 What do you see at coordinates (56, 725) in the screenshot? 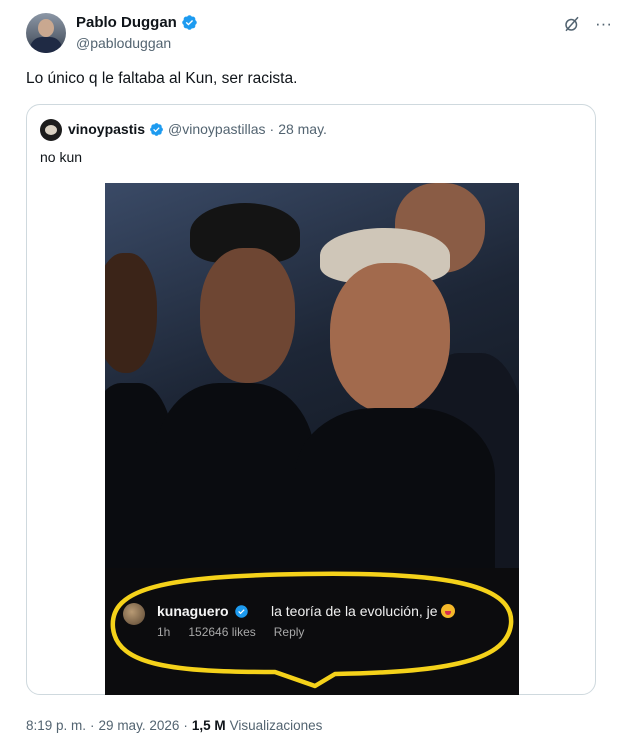
I see `tweet-time: 8:19 p. m.` at bounding box center [56, 725].